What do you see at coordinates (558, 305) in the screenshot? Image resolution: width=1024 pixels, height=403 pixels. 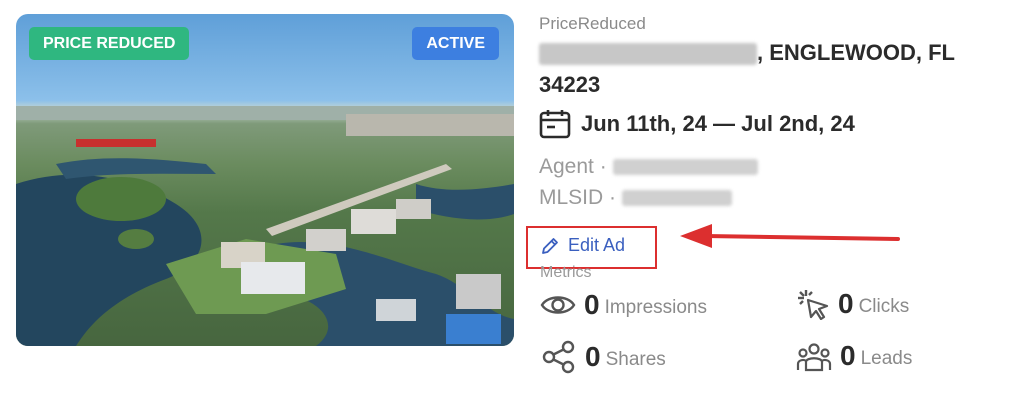 I see `eye-icon` at bounding box center [558, 305].